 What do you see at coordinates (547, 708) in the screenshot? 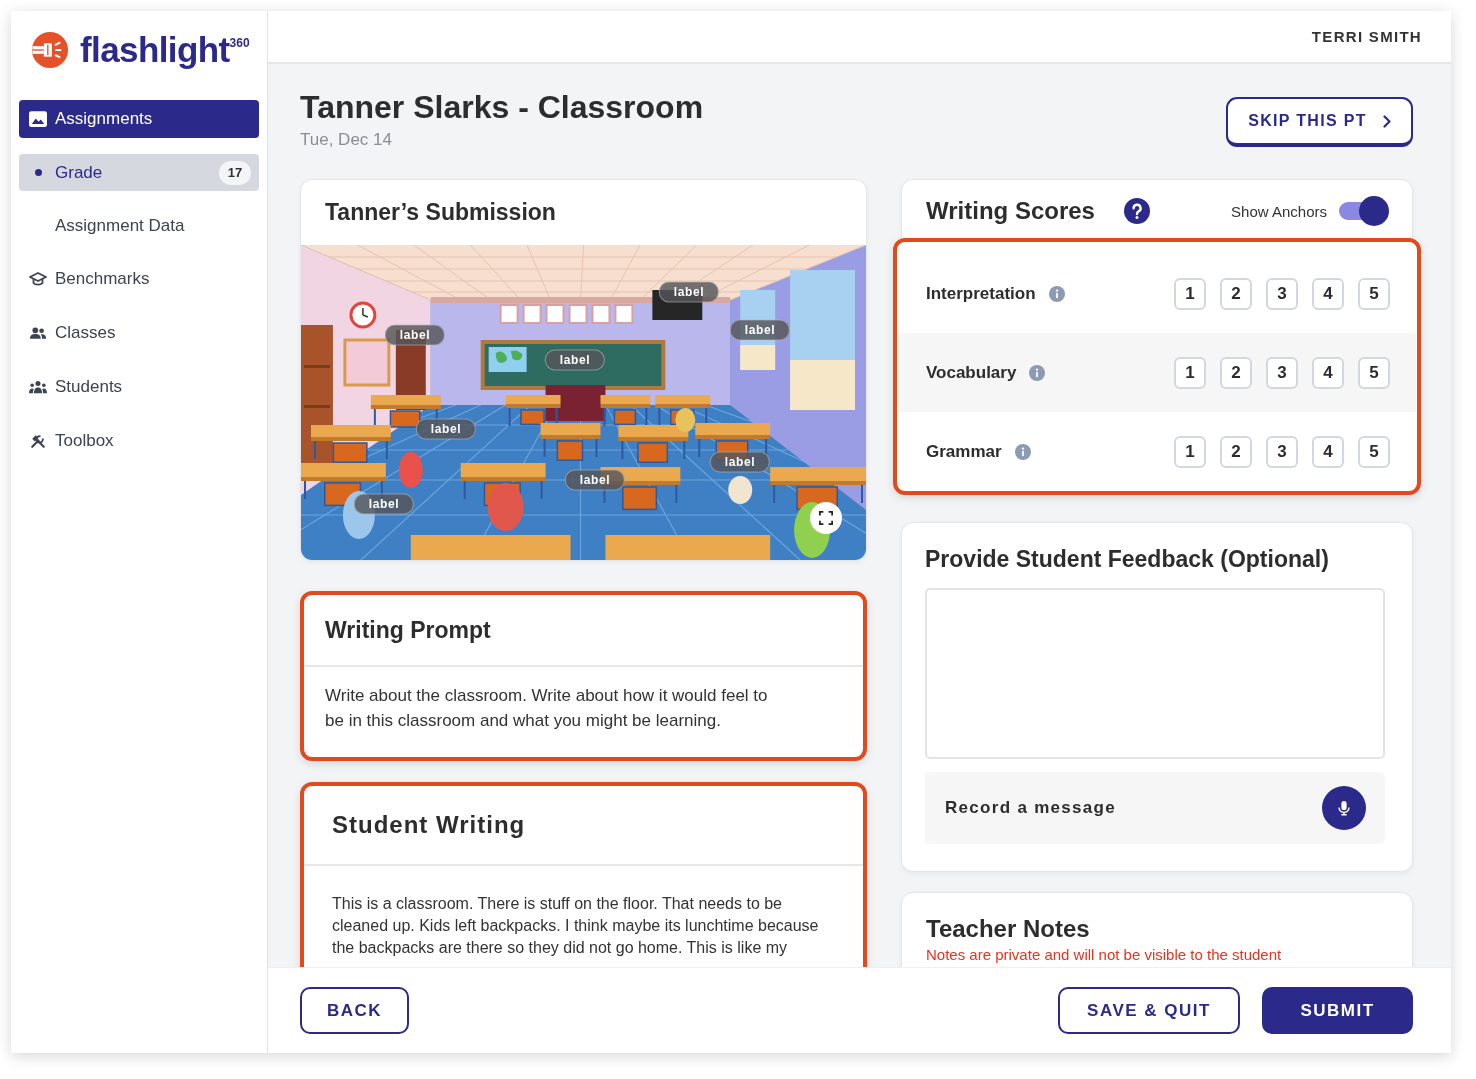
I see `prompt-text: Write about the classroom. Write about how it would feel to be in this classroom and what you might be learning.` at bounding box center [547, 708].